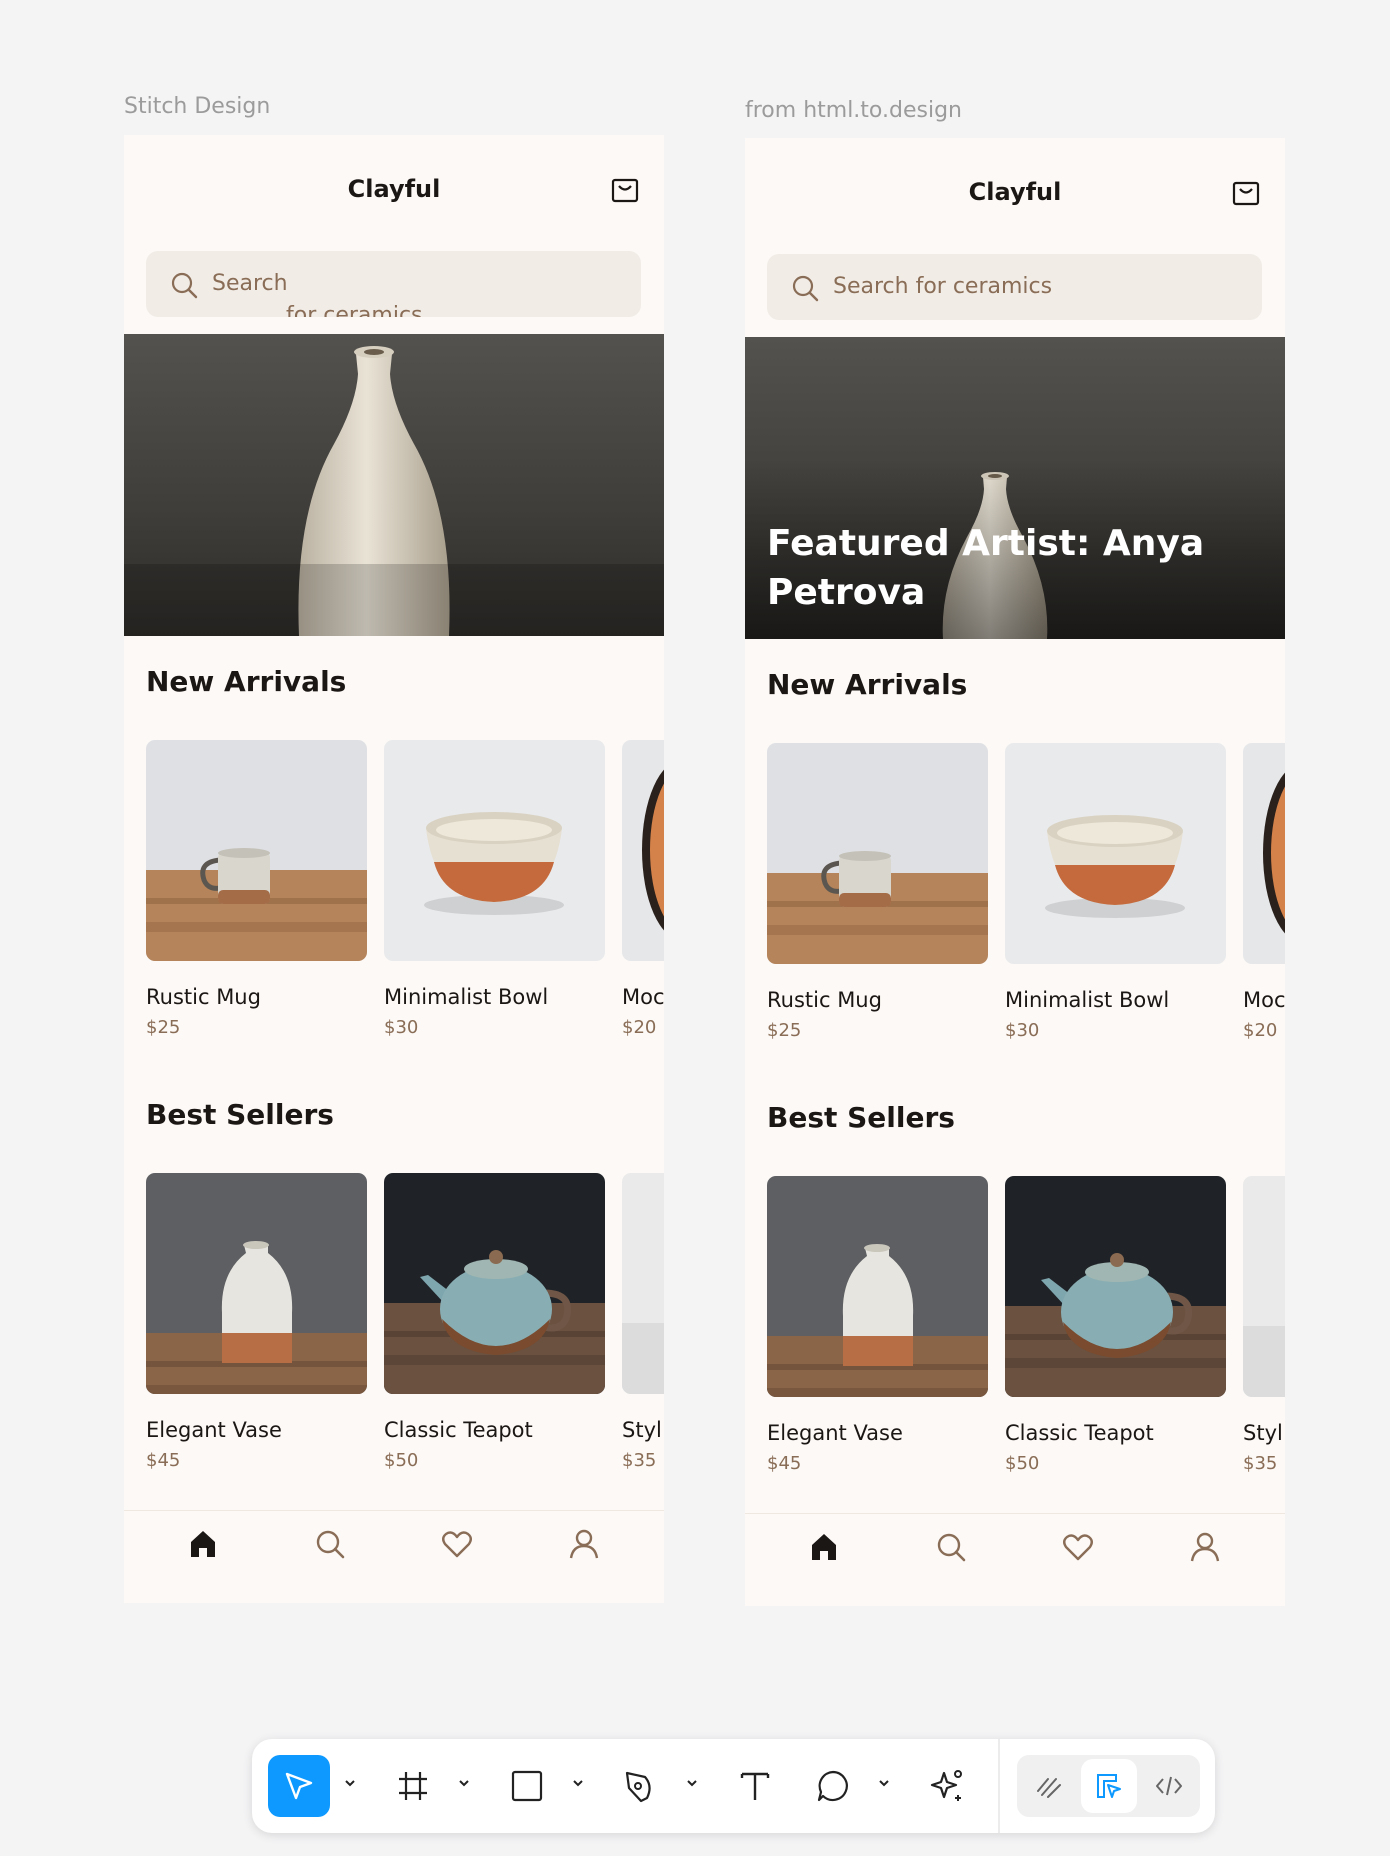 The image size is (1390, 1856). I want to click on frame-caption-left: Stitch Design, so click(197, 106).